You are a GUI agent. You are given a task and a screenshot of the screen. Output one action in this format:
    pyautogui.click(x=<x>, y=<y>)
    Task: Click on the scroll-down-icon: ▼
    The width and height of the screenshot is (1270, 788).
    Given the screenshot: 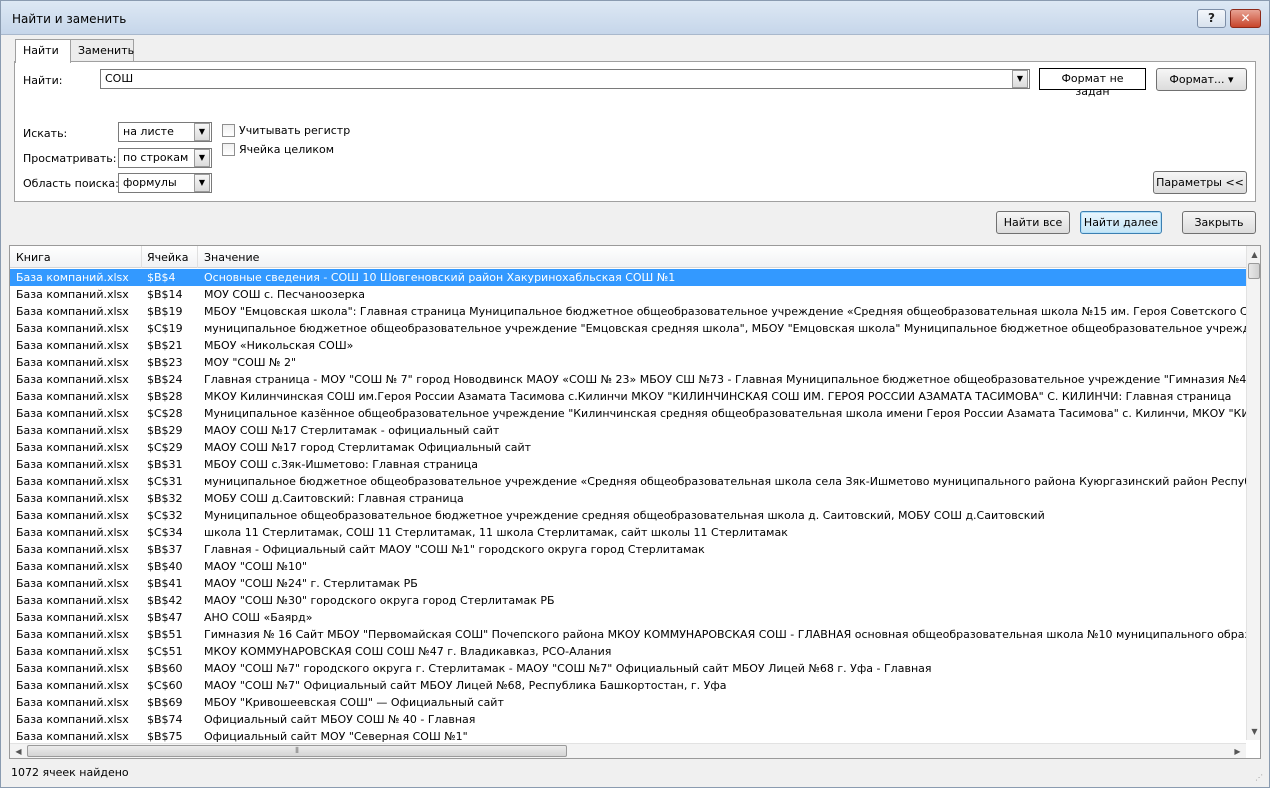 What is the action you would take?
    pyautogui.click(x=1253, y=731)
    